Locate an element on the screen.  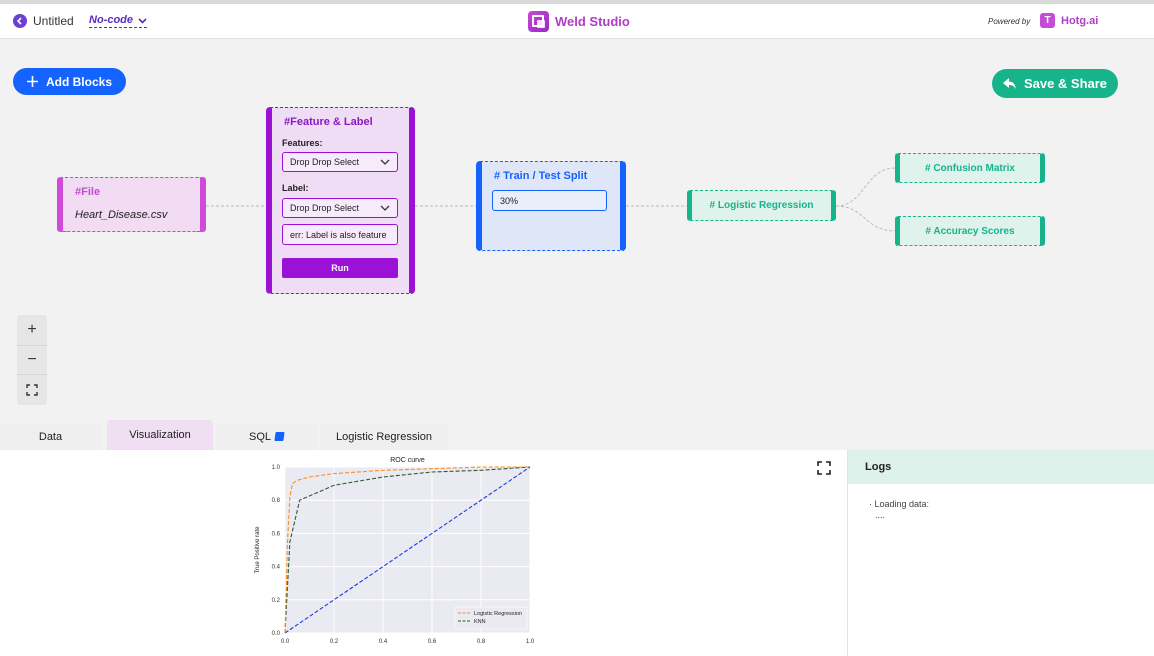
y-tick-label: 0.8 is located at coordinates (276, 501).